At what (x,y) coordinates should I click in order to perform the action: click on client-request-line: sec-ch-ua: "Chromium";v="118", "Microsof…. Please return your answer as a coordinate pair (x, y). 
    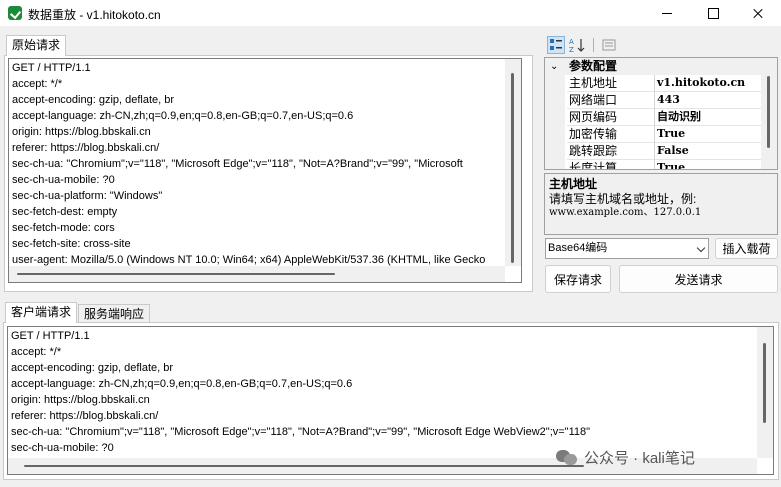
    Looking at the image, I should click on (301, 432).